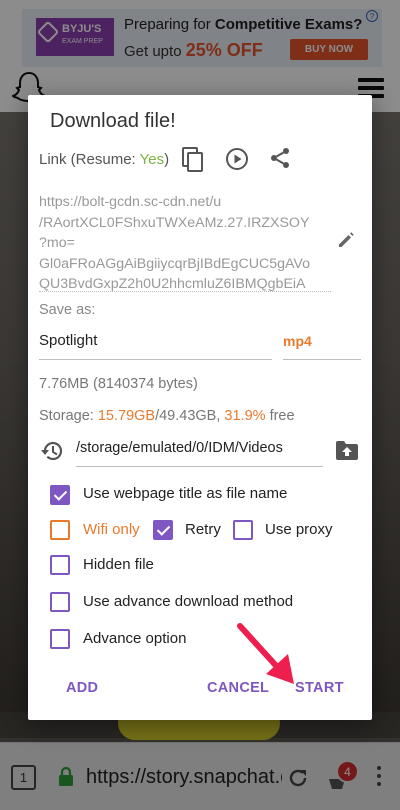 This screenshot has height=810, width=400. I want to click on storage-free: free, so click(280, 416).